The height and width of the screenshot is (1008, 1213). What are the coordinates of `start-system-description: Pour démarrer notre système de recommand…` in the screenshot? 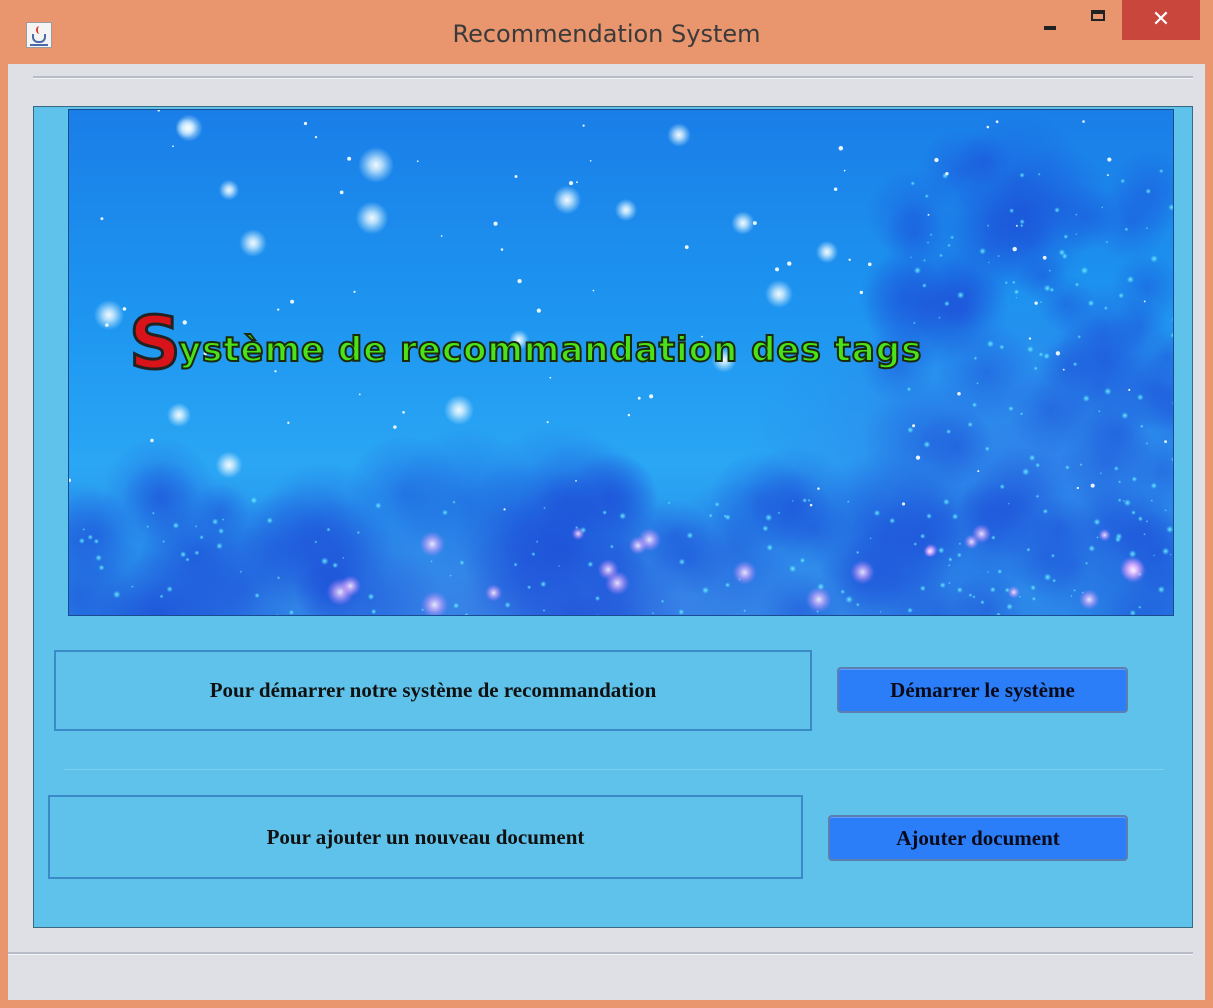 It's located at (433, 690).